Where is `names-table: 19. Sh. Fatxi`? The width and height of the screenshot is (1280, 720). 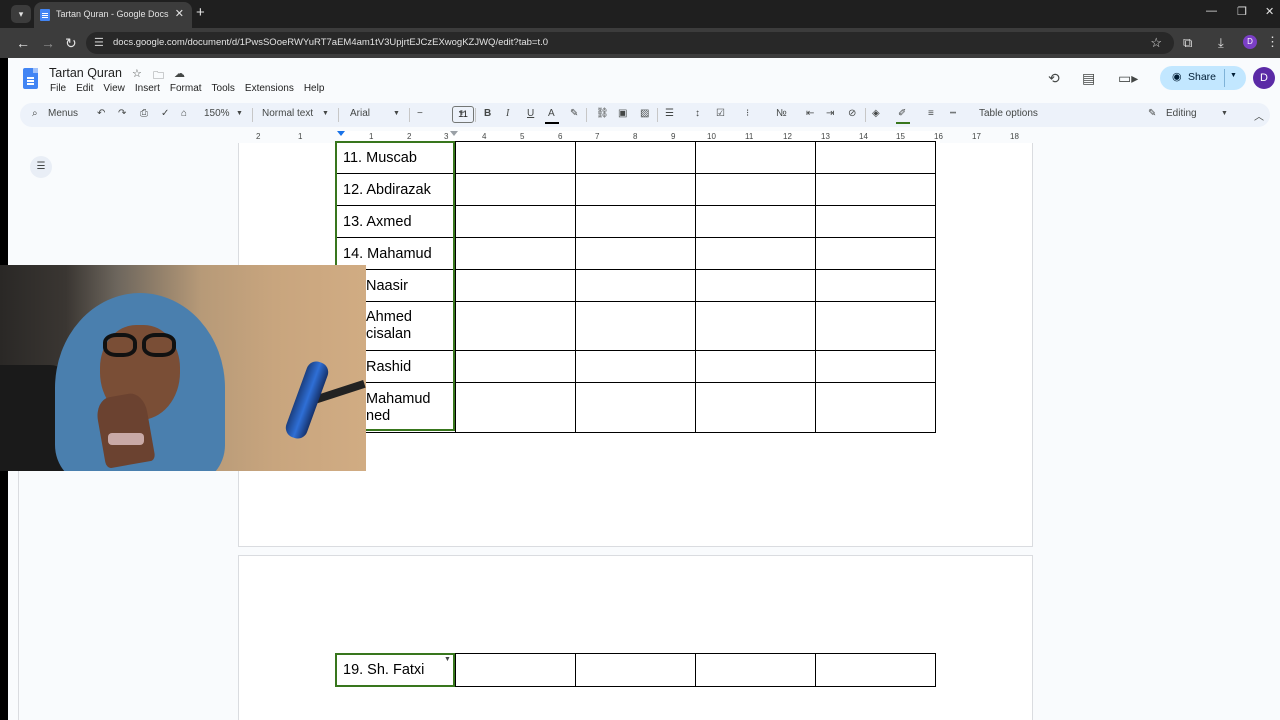
names-table: 19. Sh. Fatxi is located at coordinates (635, 670).